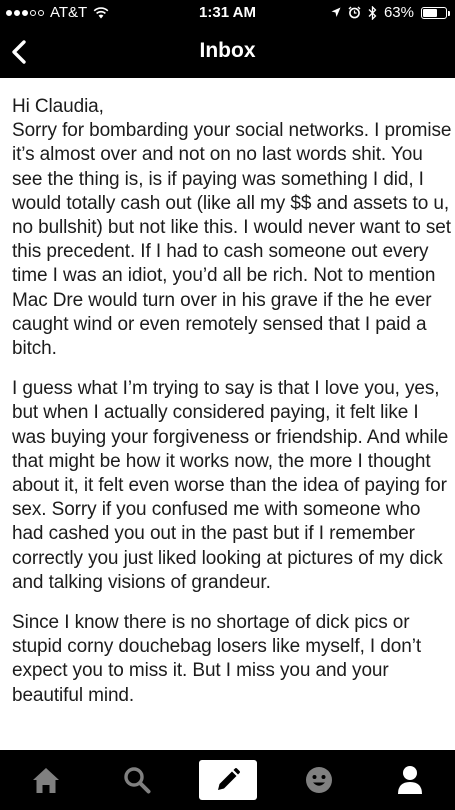 This screenshot has width=455, height=810. I want to click on tab-emoji, so click(318, 780).